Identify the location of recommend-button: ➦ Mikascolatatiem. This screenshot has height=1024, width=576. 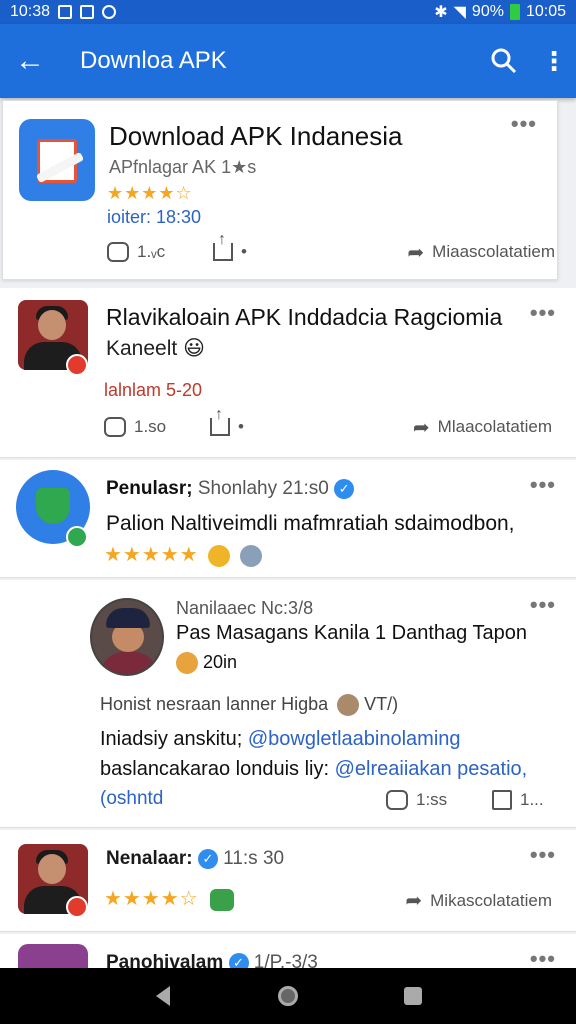
(478, 900).